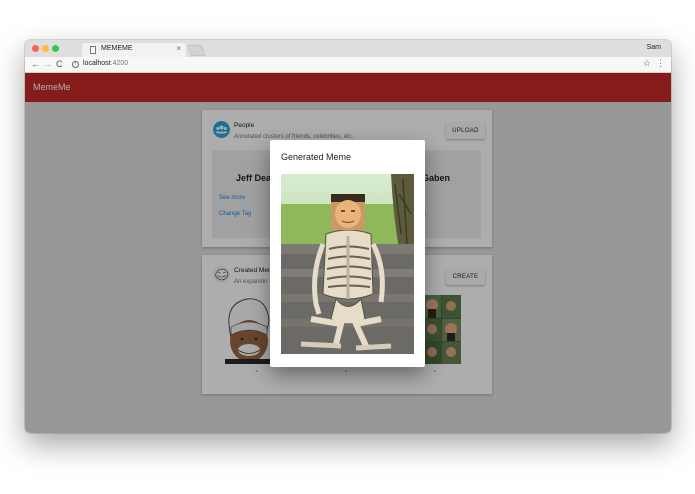 This screenshot has width=695, height=494. I want to click on tab-close-icon: ×, so click(178, 48).